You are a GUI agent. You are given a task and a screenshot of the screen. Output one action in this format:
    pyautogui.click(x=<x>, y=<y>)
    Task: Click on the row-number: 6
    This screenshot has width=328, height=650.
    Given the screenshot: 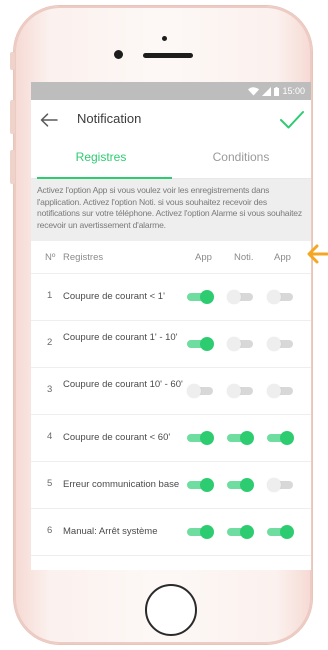 What is the action you would take?
    pyautogui.click(x=50, y=530)
    